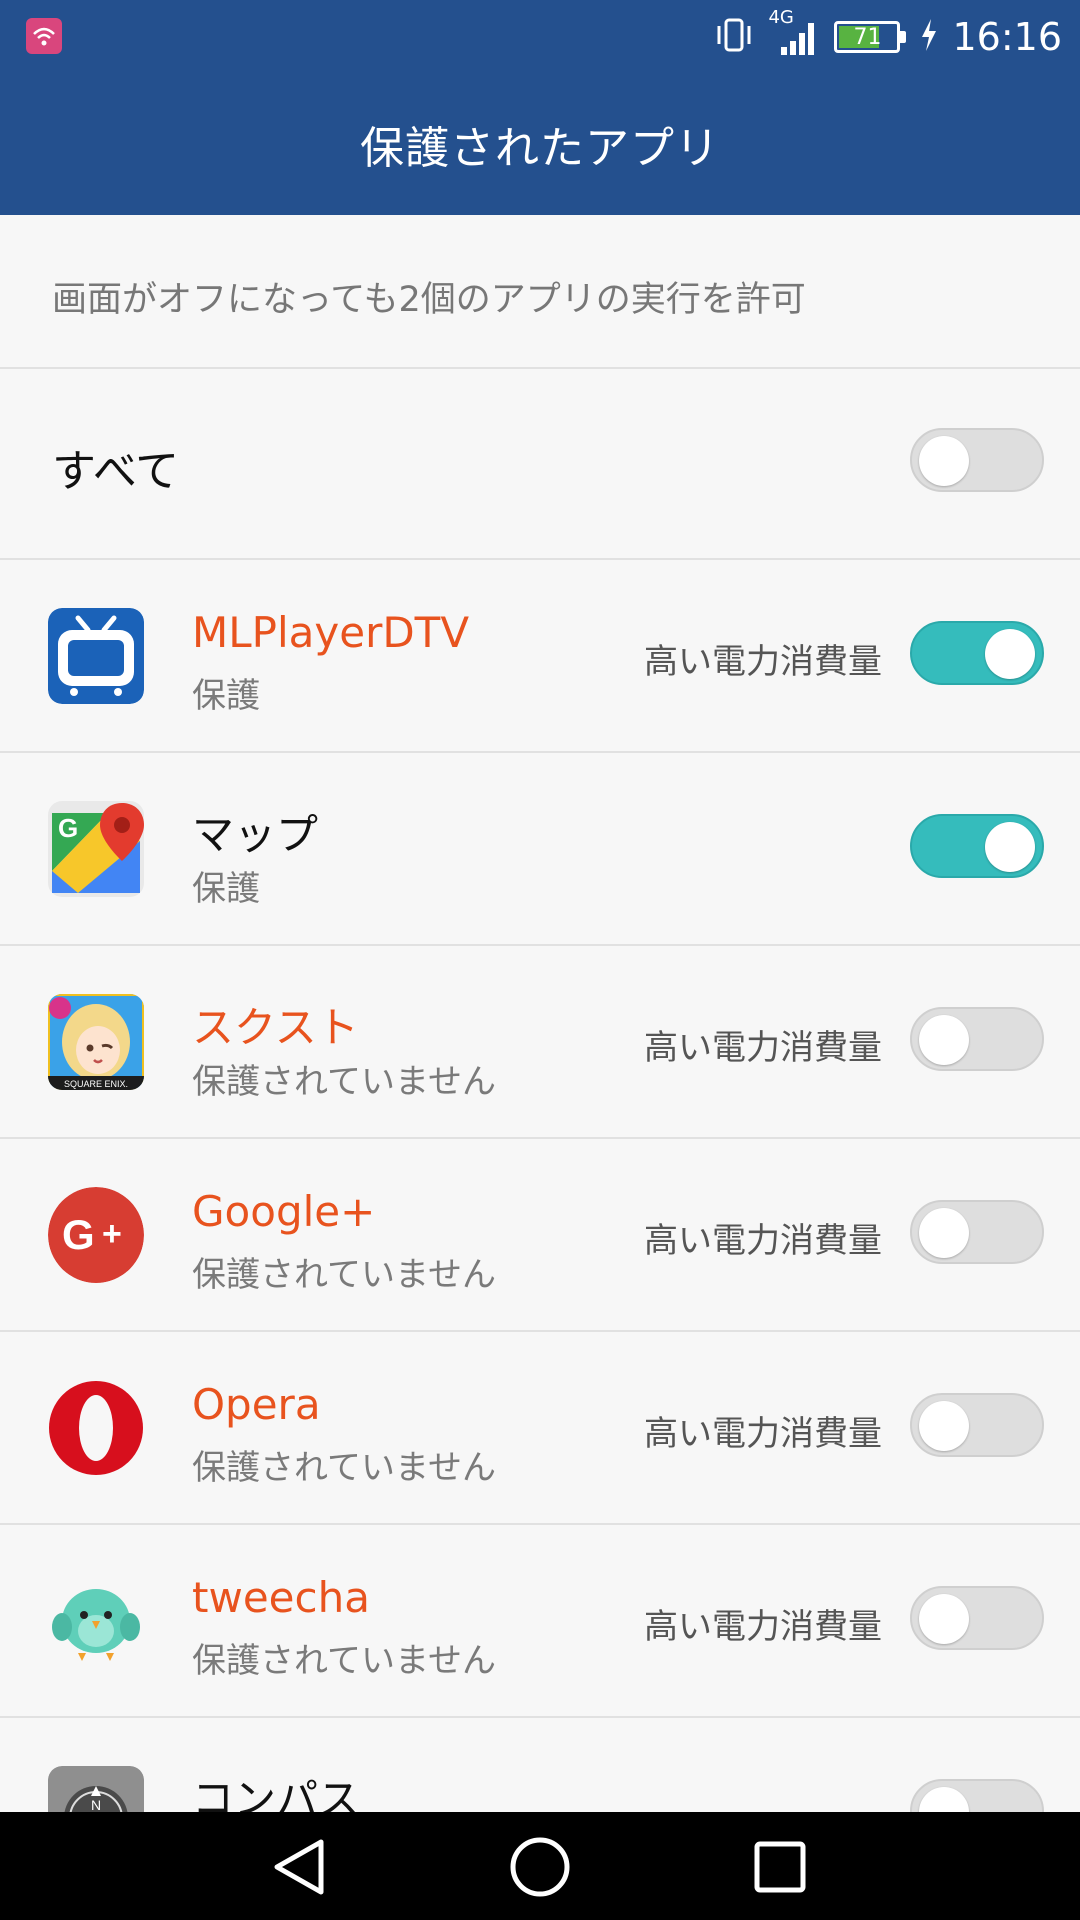  What do you see at coordinates (275, 1027) in the screenshot?
I see `app-name: スクスト` at bounding box center [275, 1027].